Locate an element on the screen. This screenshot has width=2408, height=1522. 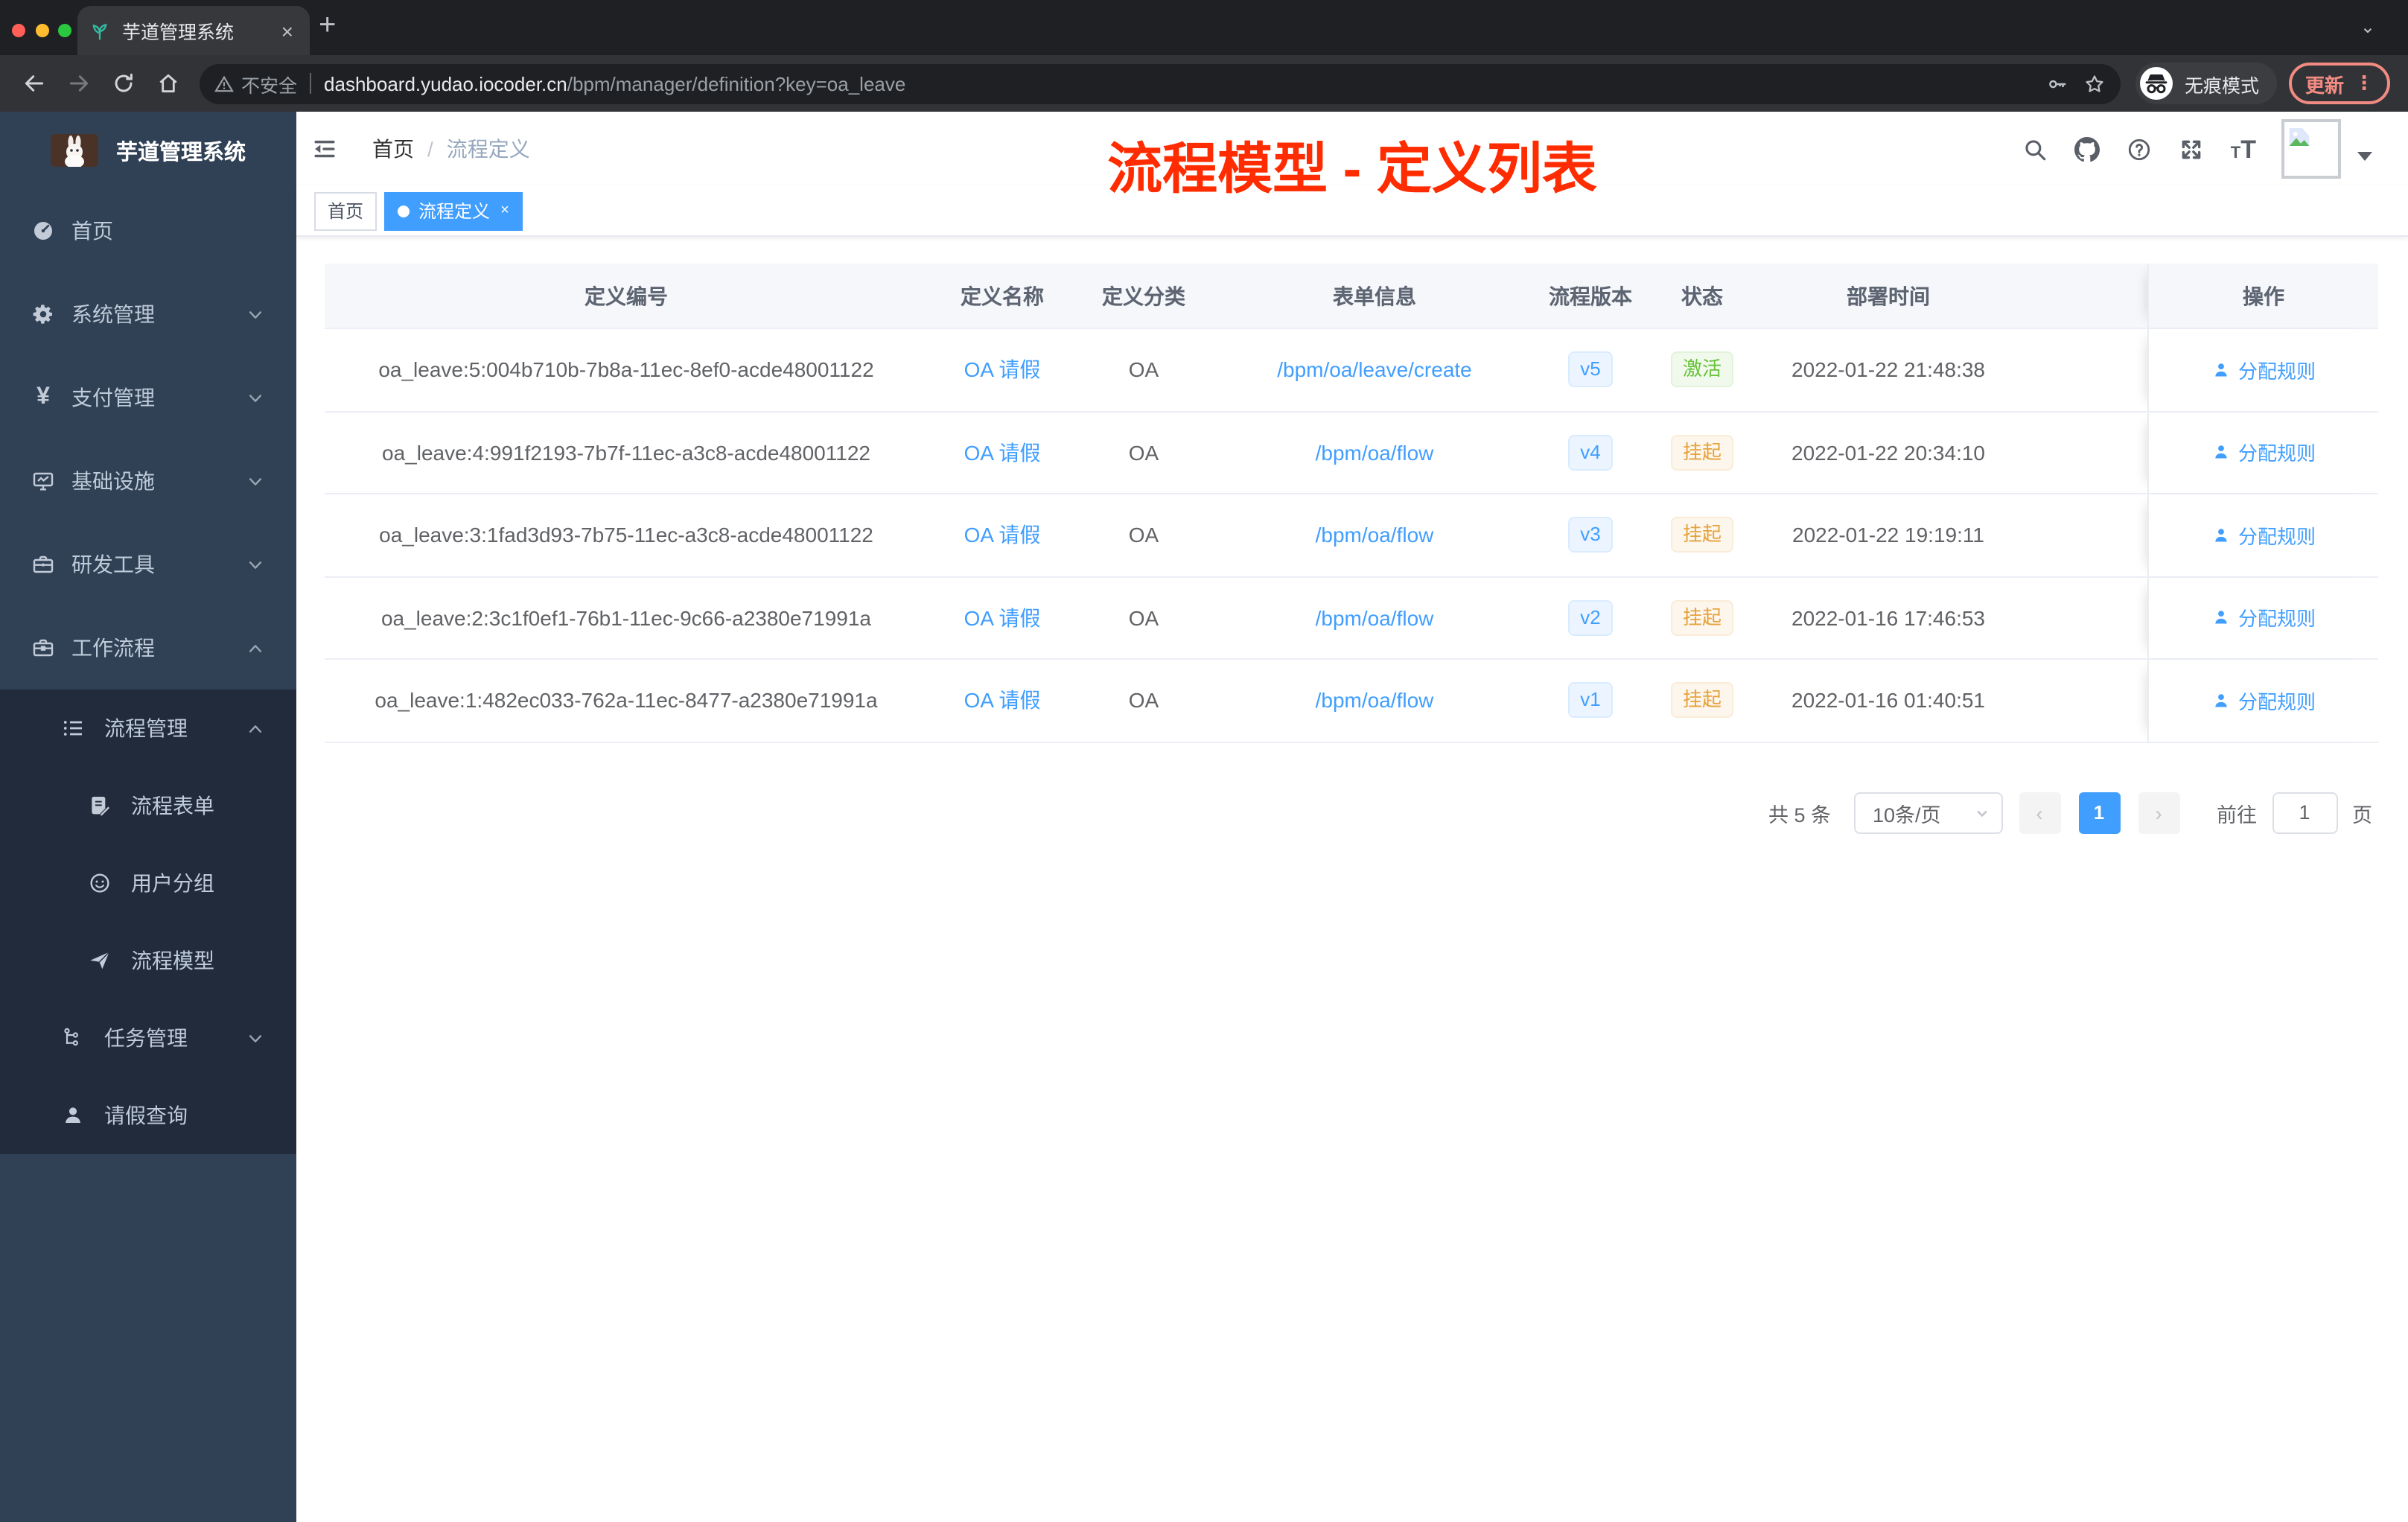
sidebar-item-研发工具: 研发工具 is located at coordinates (148, 564).